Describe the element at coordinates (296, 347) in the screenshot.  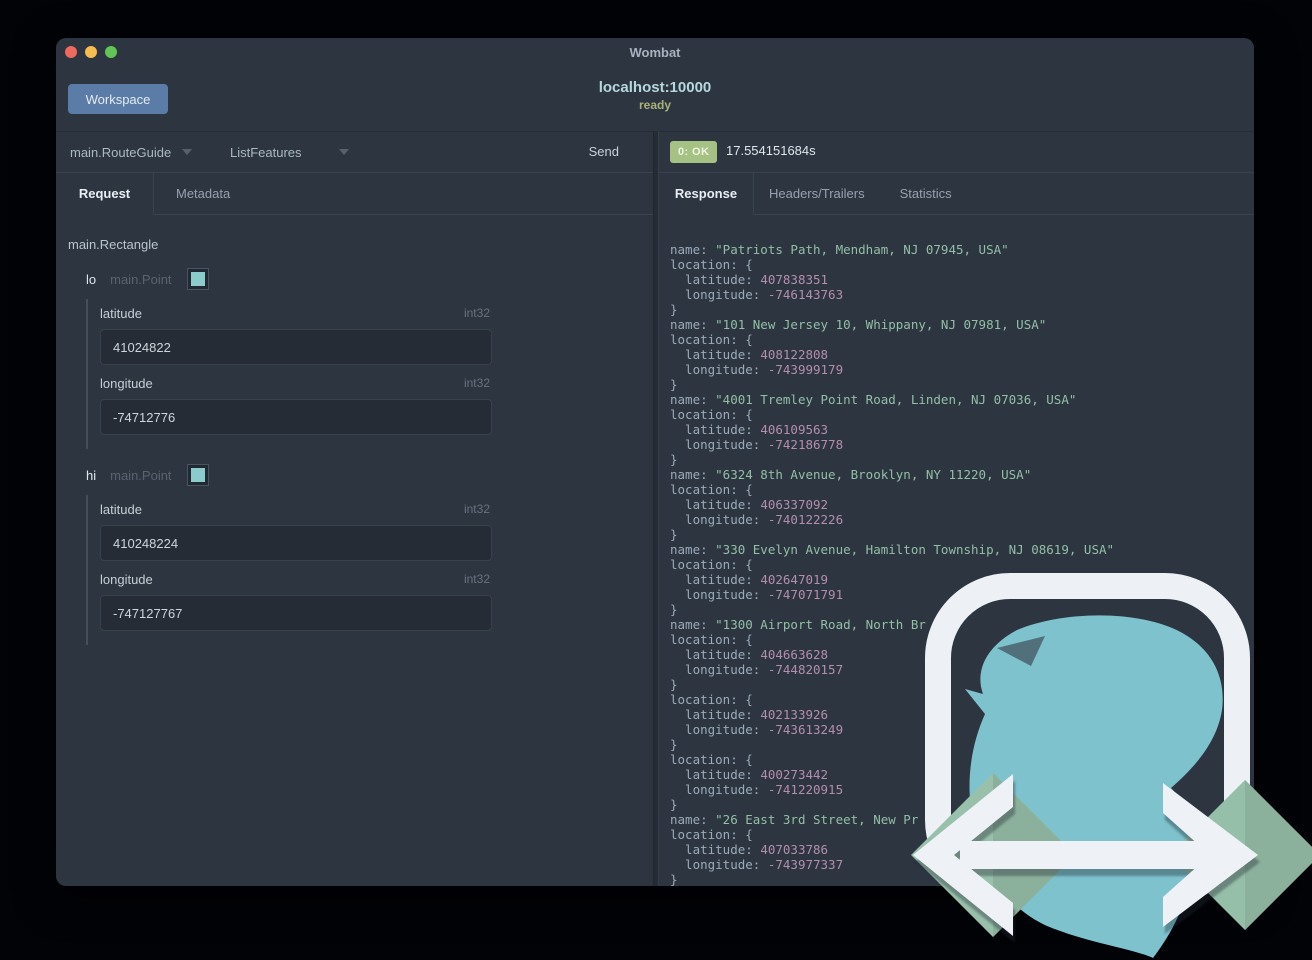
I see `lo-latitude-input` at that location.